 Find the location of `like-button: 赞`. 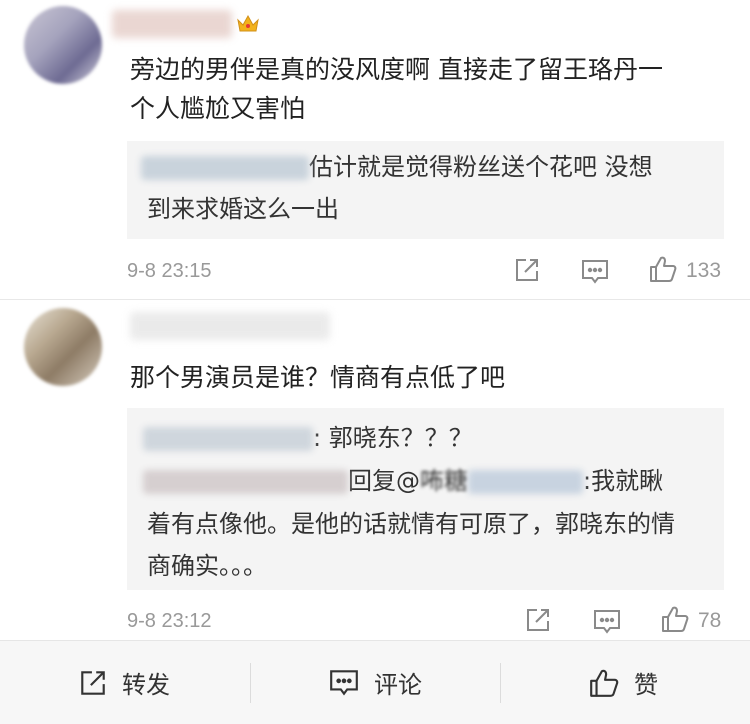

like-button: 赞 is located at coordinates (623, 682).